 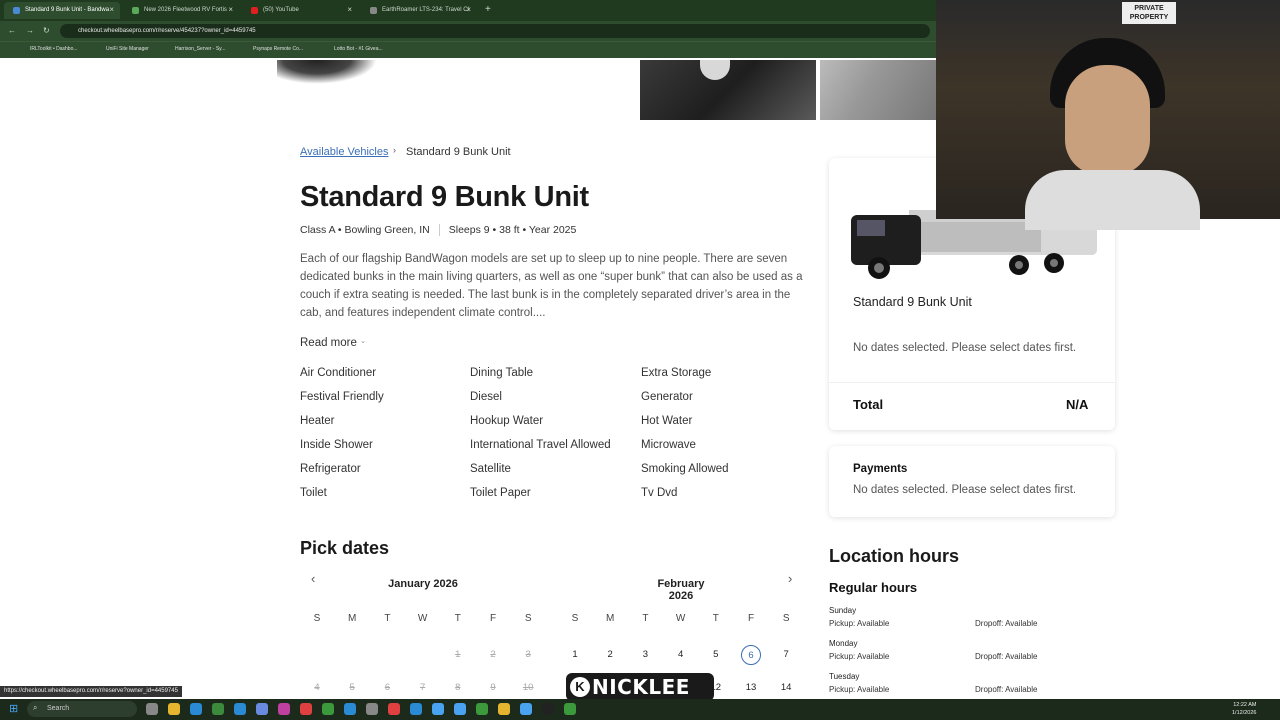 What do you see at coordinates (493, 618) in the screenshot?
I see `weekday-header: F` at bounding box center [493, 618].